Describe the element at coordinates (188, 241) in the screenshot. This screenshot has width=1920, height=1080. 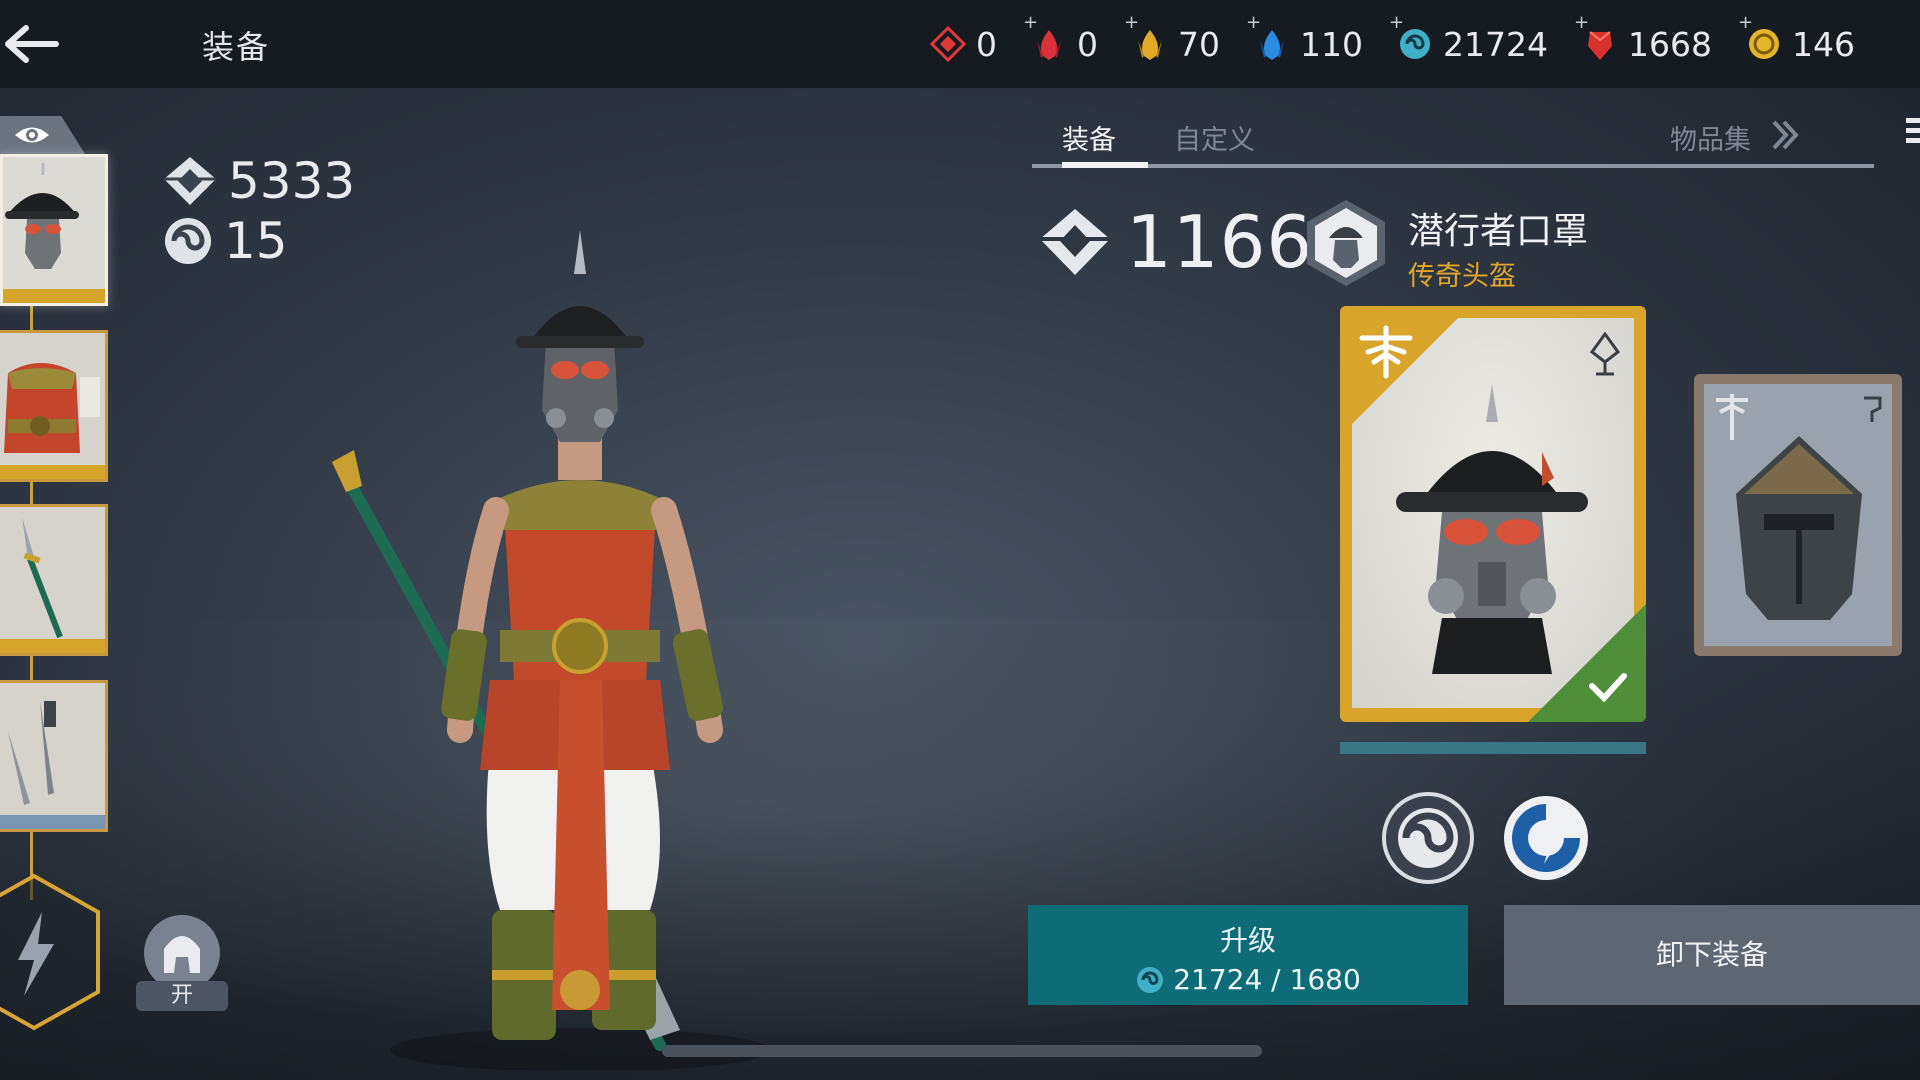
I see `swirl-level-icon` at that location.